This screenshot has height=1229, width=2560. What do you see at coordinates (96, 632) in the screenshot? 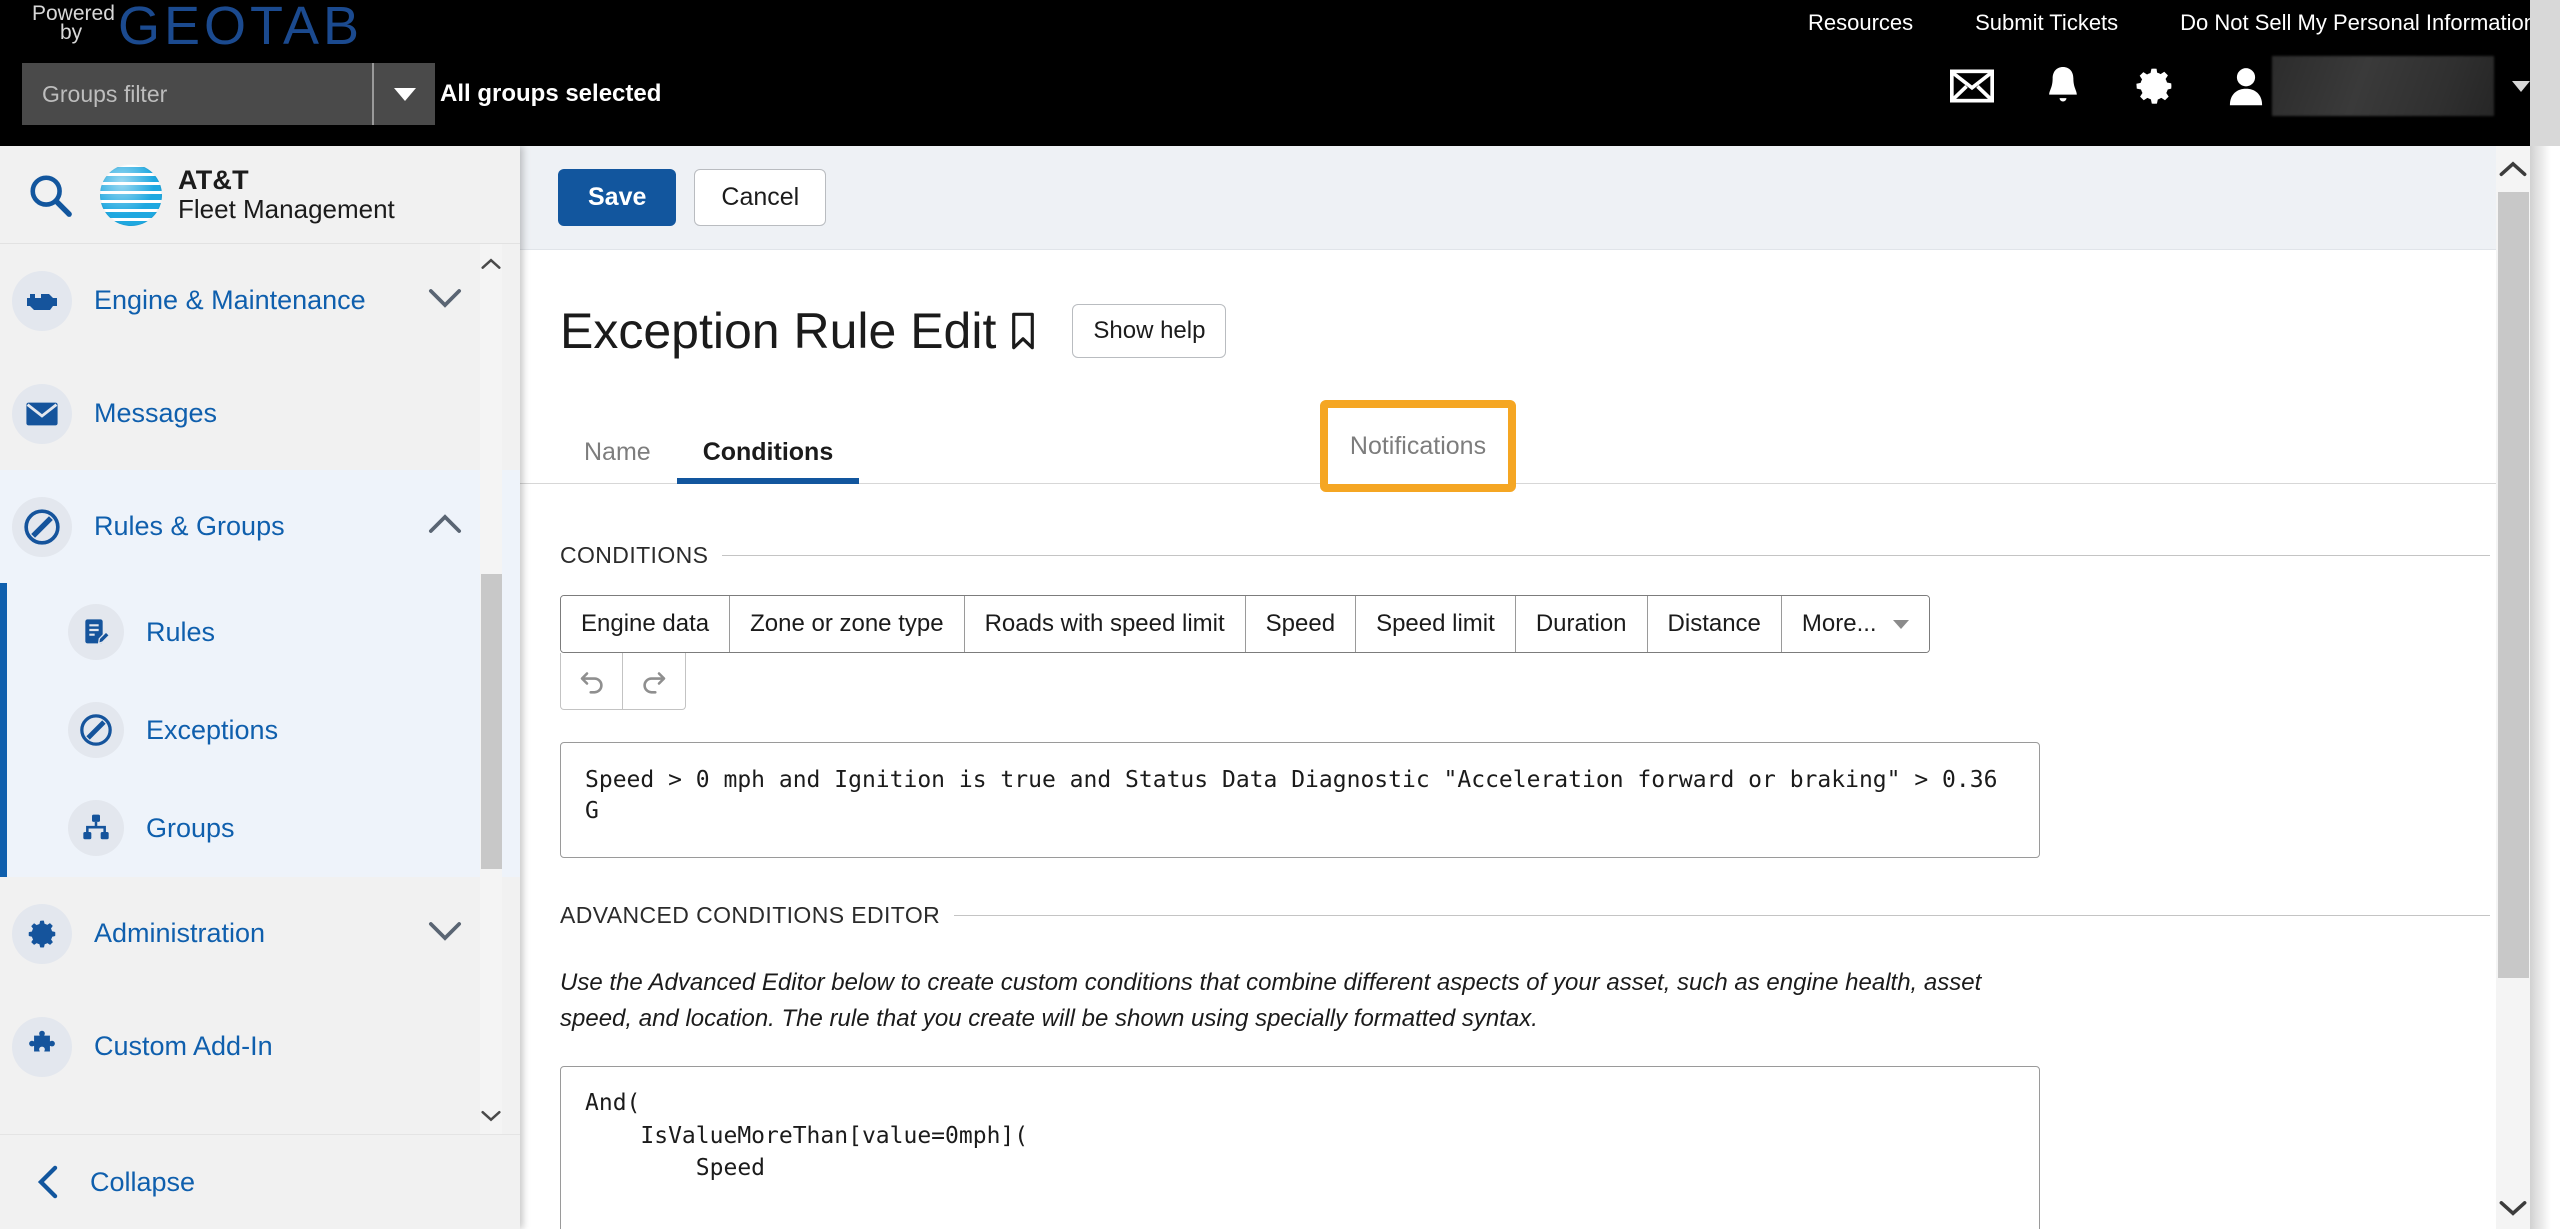
I see `rules-document-icon` at bounding box center [96, 632].